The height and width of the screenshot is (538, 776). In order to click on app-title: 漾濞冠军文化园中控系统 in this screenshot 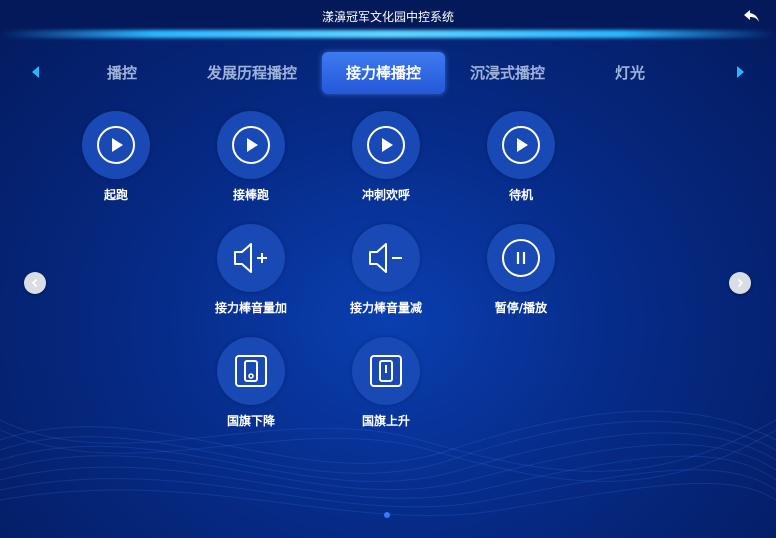, I will do `click(387, 16)`.